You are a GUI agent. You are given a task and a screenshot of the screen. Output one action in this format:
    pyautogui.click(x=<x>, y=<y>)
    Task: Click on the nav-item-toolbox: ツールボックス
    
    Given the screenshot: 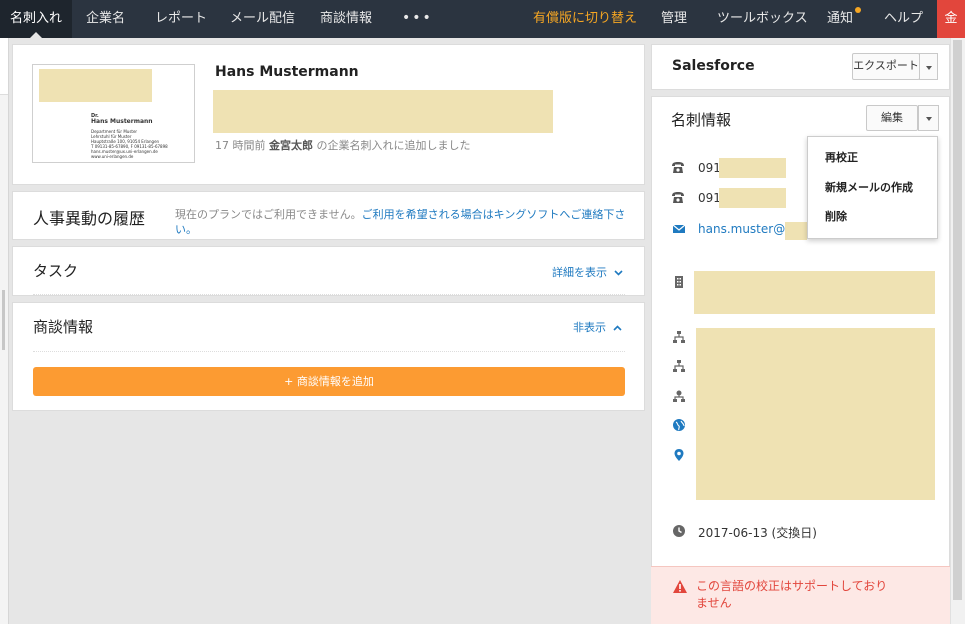 What is the action you would take?
    pyautogui.click(x=762, y=19)
    